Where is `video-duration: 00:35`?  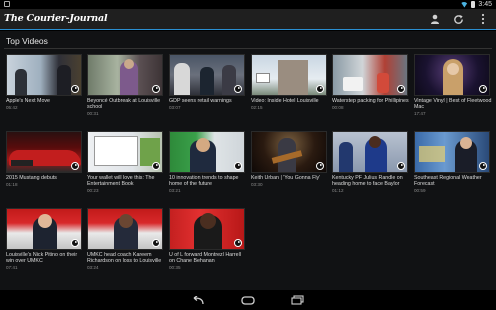
video-duration: 00:35 is located at coordinates (175, 268).